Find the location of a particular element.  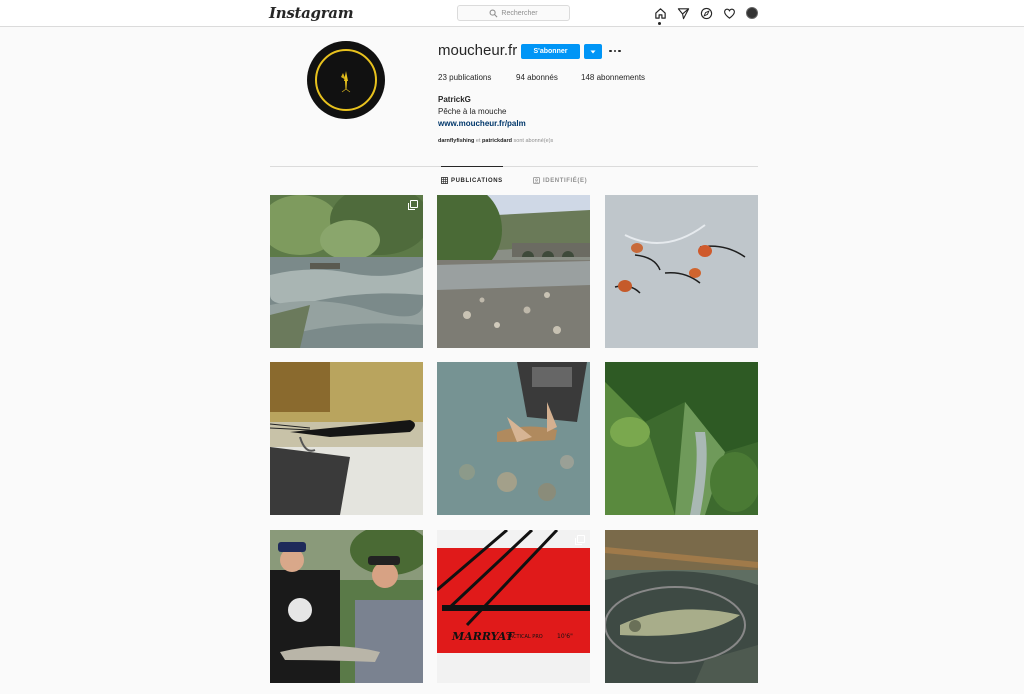

search-placeholder: Rechercher is located at coordinates (519, 13).